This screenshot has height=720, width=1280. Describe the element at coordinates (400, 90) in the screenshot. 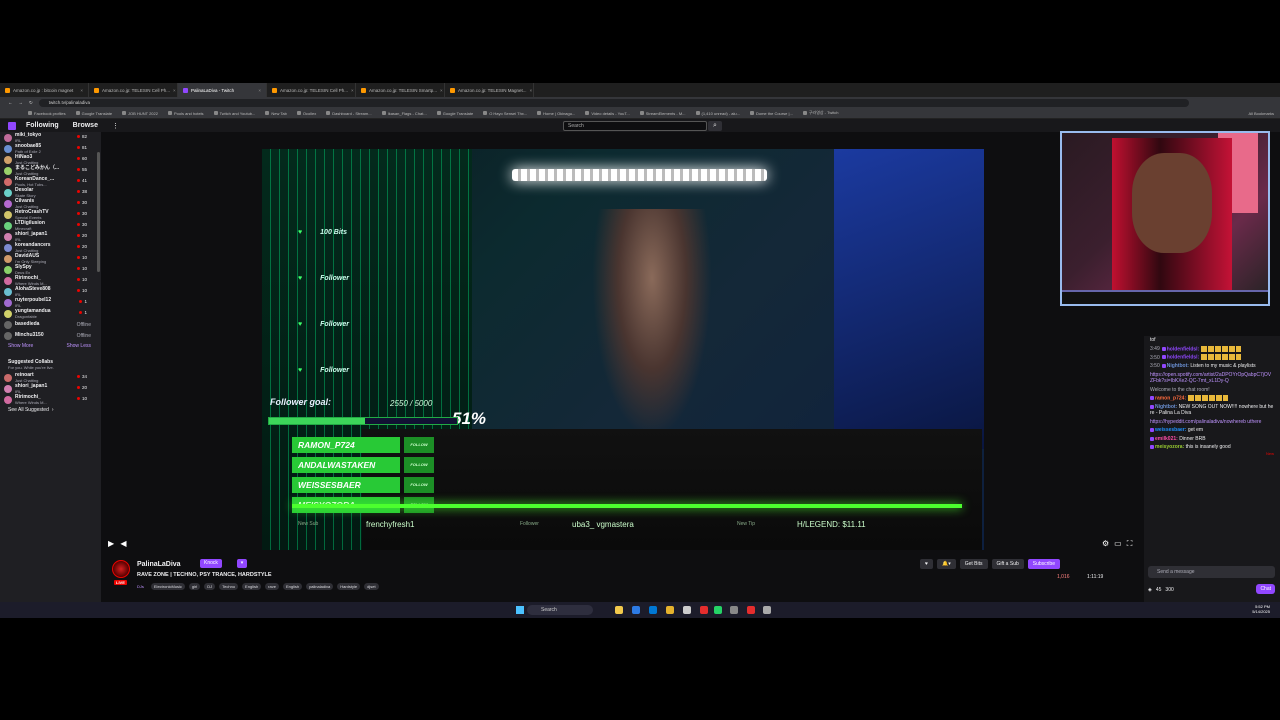

I see `browser-tab: Amazon.co.jp: TELESIN Smartp... ×` at that location.